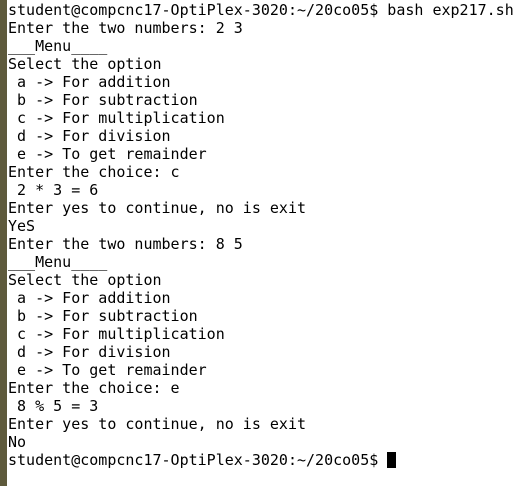 The height and width of the screenshot is (486, 523). I want to click on terminal-line: YeS, so click(22, 226).